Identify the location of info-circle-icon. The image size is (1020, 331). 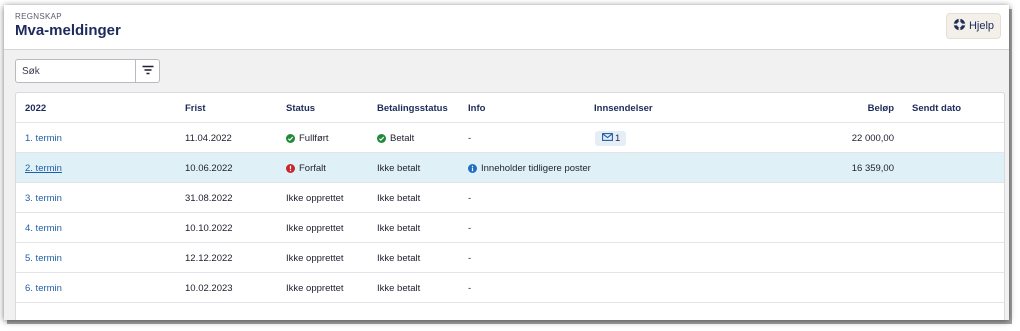
(472, 168).